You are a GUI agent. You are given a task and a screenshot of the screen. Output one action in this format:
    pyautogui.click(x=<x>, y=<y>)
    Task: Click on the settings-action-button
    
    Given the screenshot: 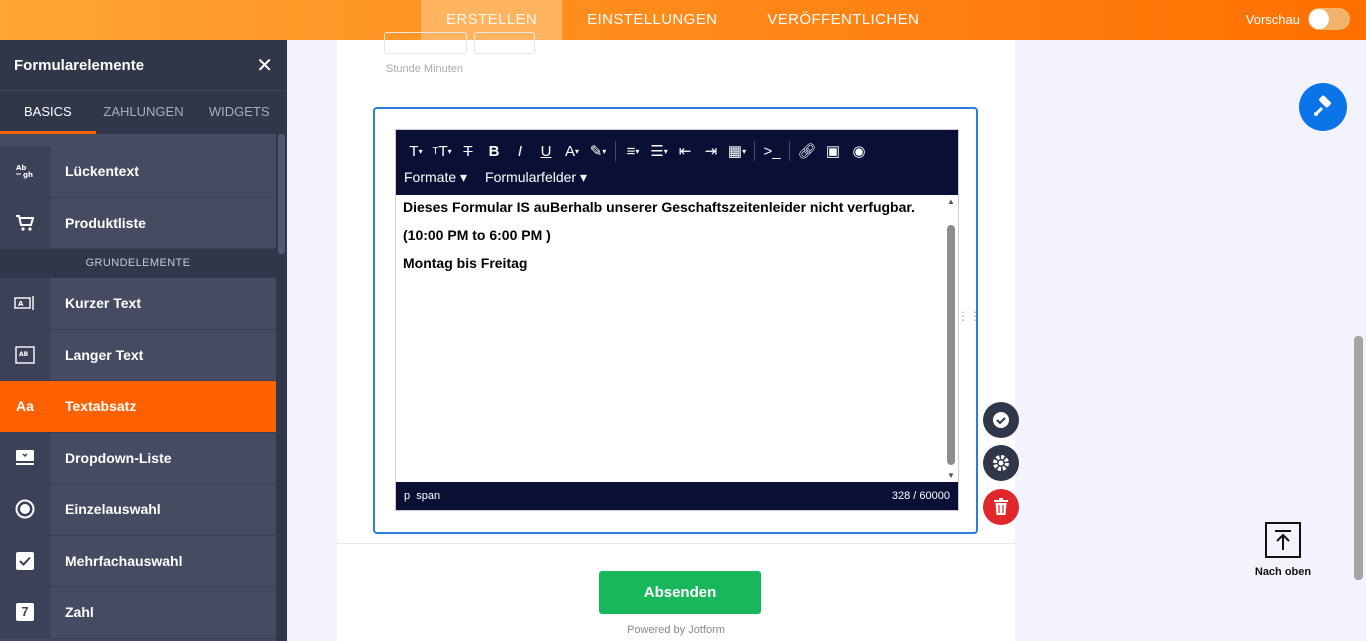 What is the action you would take?
    pyautogui.click(x=1001, y=463)
    